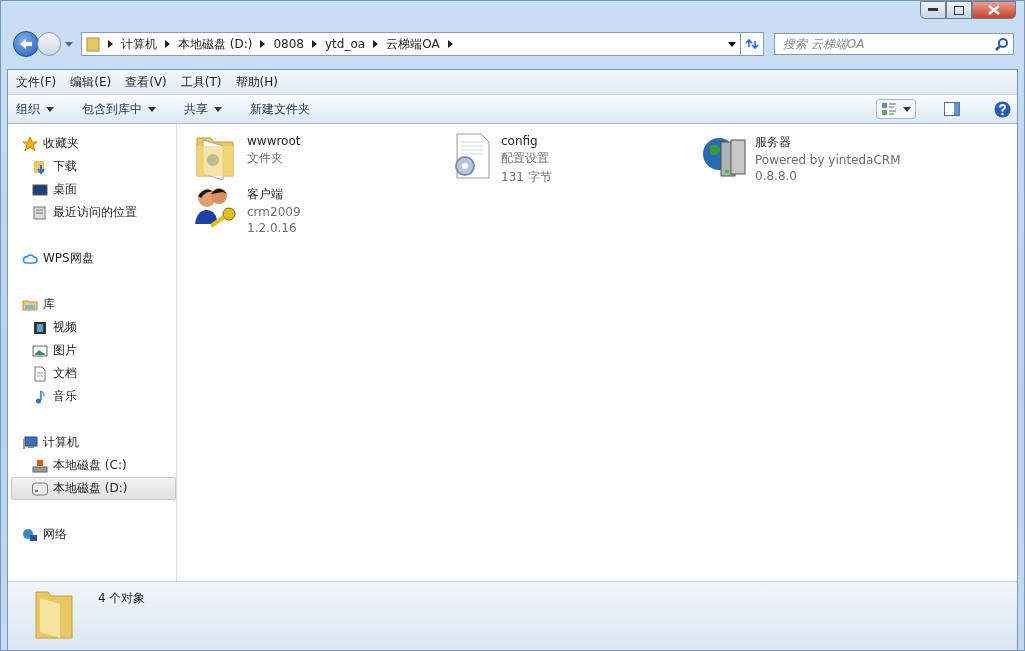 Image resolution: width=1025 pixels, height=651 pixels. I want to click on file-detail: 131 字节, so click(526, 177).